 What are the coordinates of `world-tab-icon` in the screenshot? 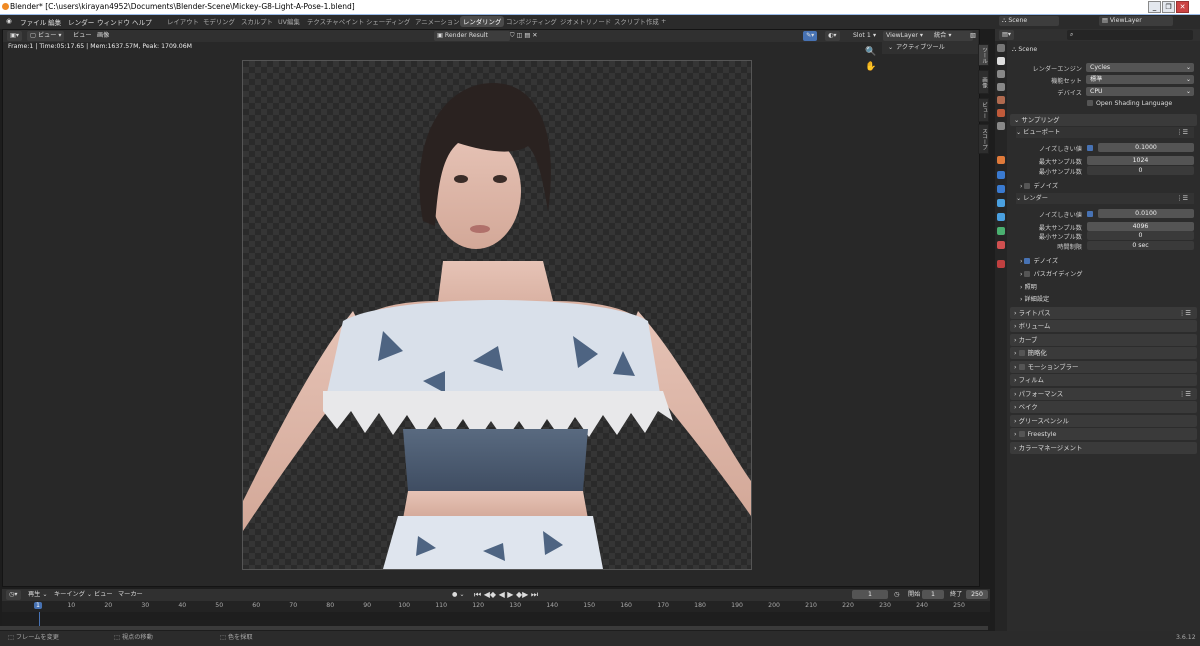 It's located at (1001, 113).